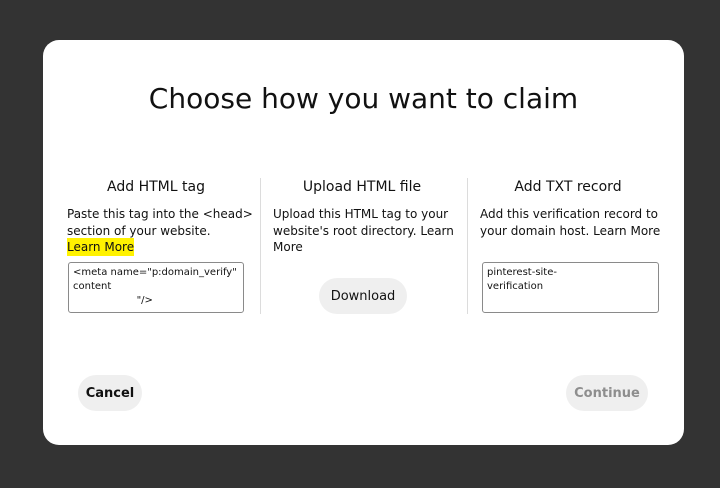 The width and height of the screenshot is (720, 488). Describe the element at coordinates (362, 187) in the screenshot. I see `option-heading: Upload HTML file` at that location.